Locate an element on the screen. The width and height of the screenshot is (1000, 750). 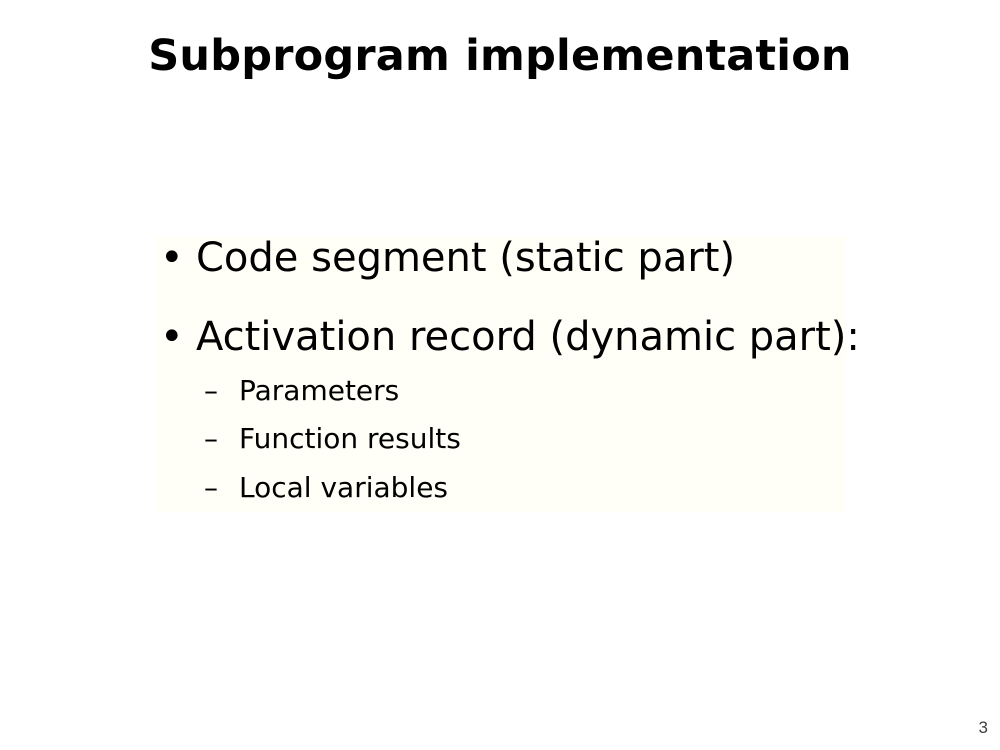
bullet-text: Code segment (static part) is located at coordinates (466, 258).